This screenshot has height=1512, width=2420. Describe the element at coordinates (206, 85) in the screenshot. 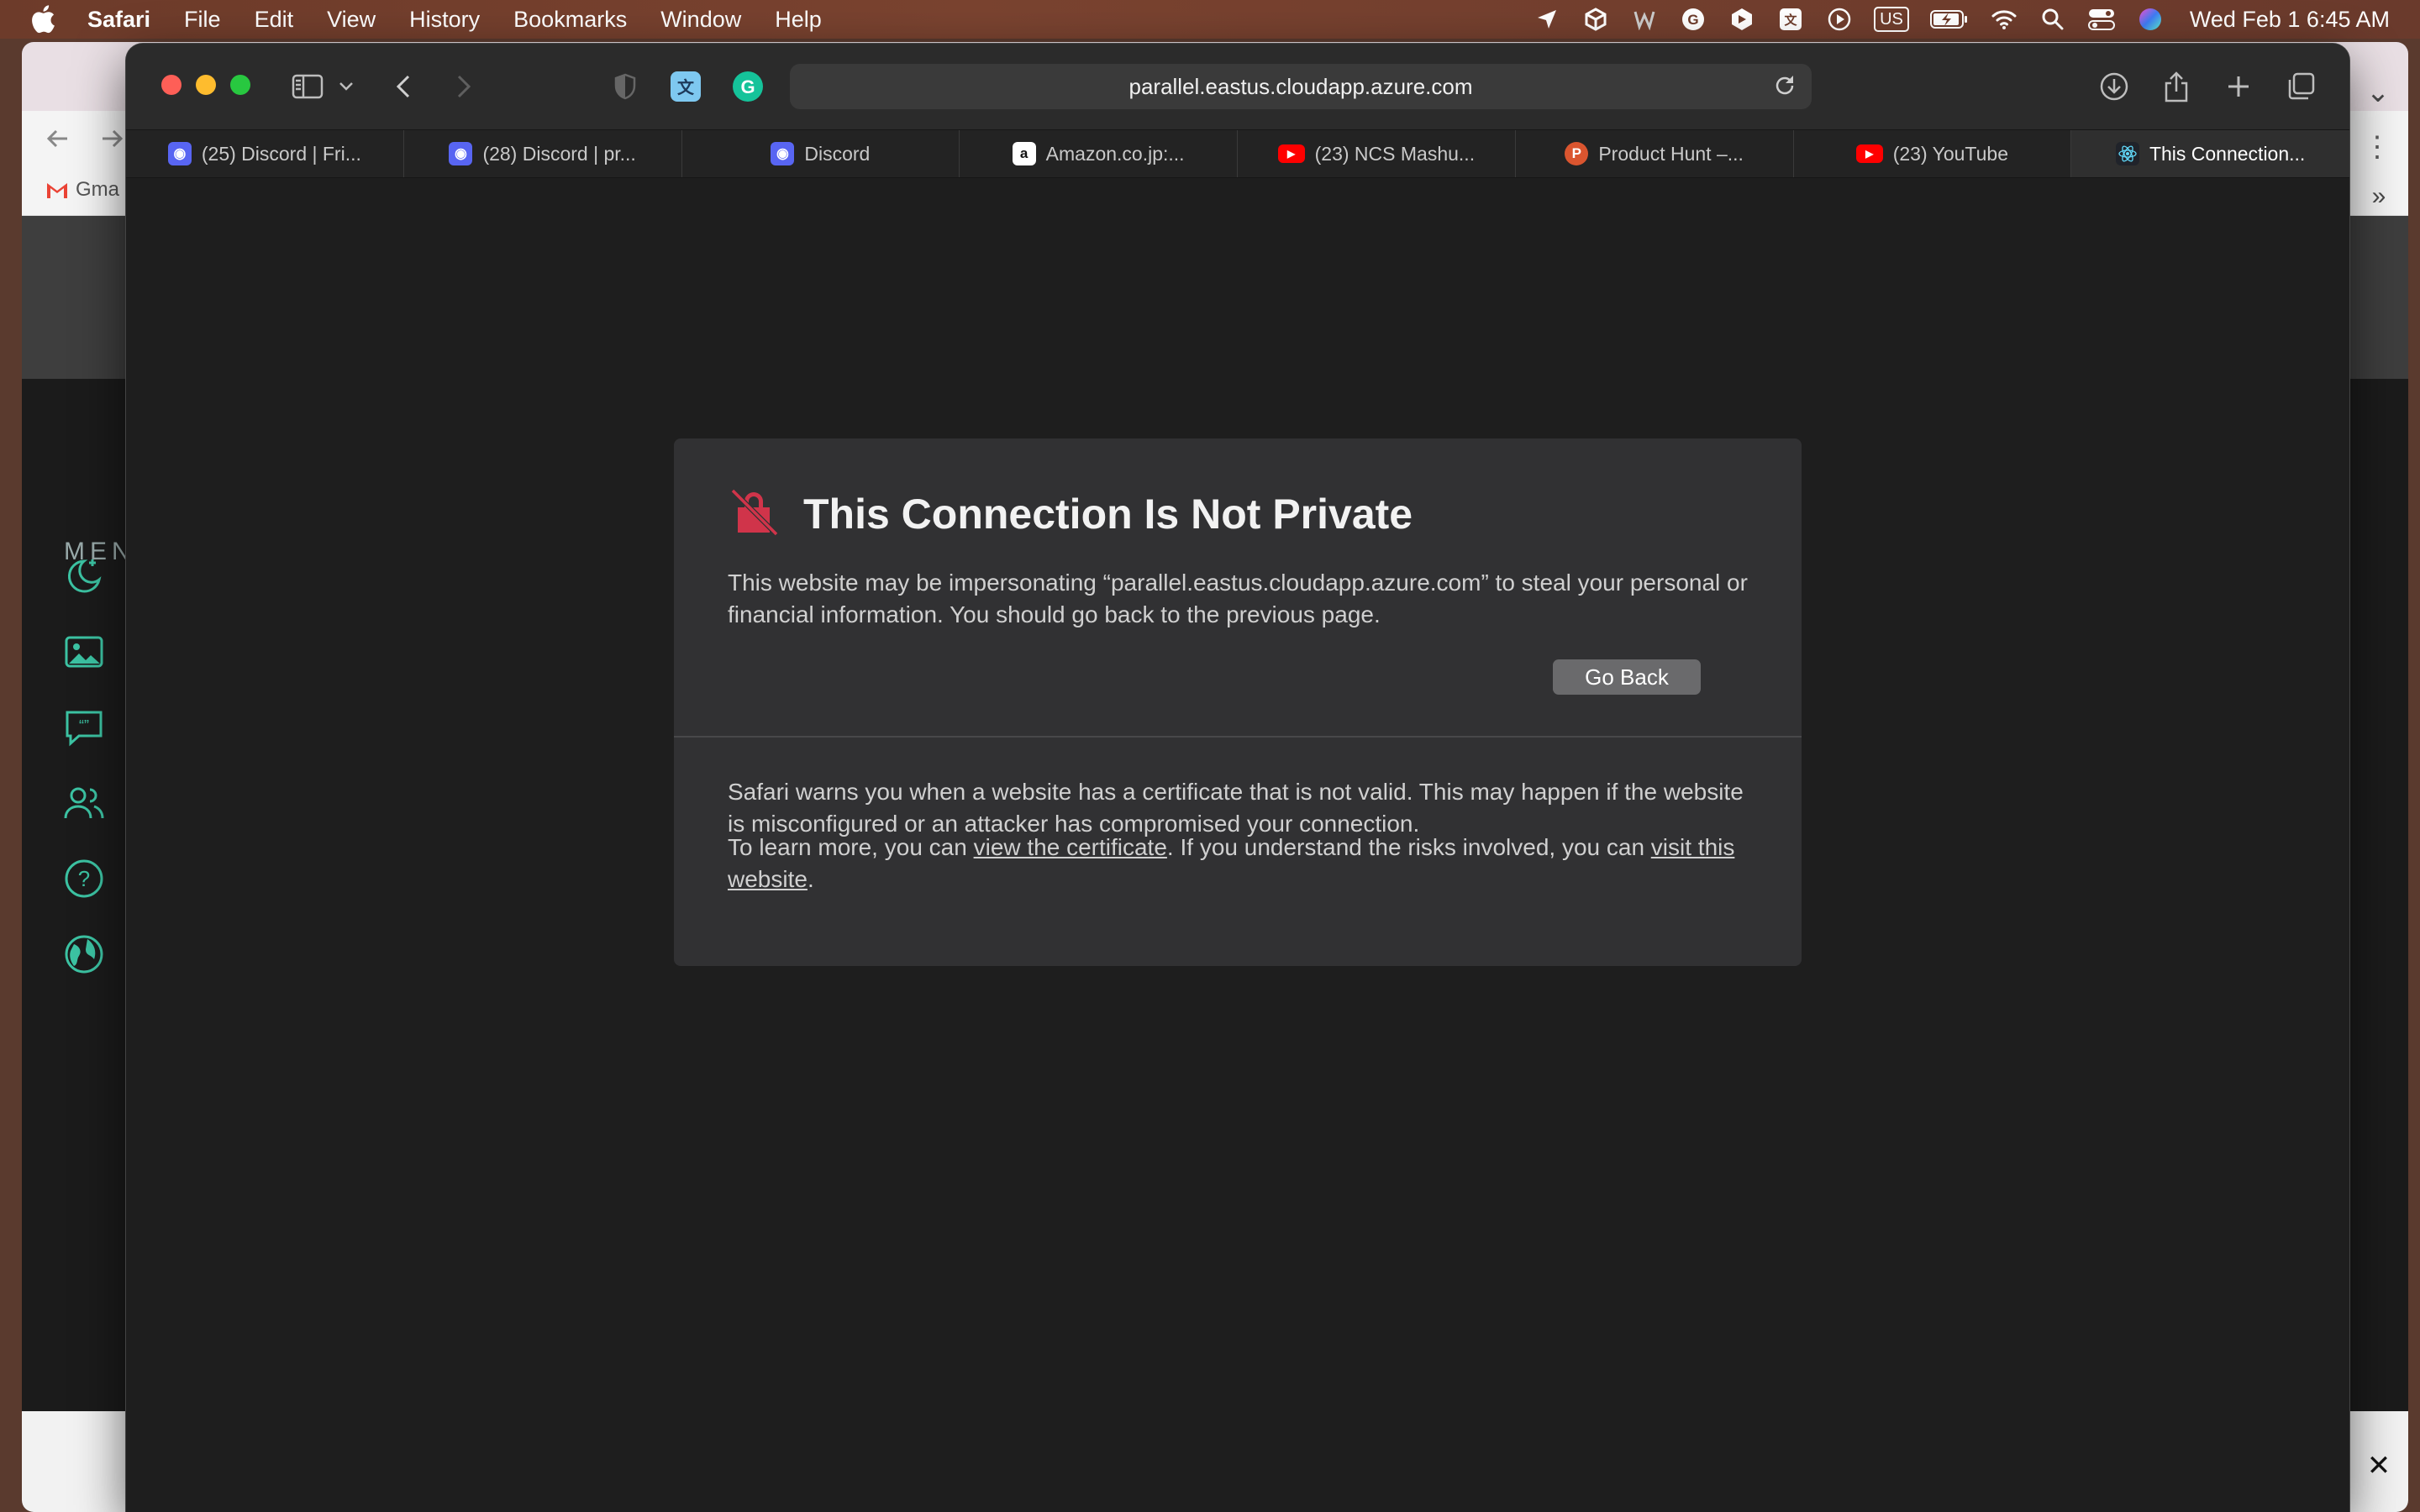

I see `minimize-window-button` at that location.